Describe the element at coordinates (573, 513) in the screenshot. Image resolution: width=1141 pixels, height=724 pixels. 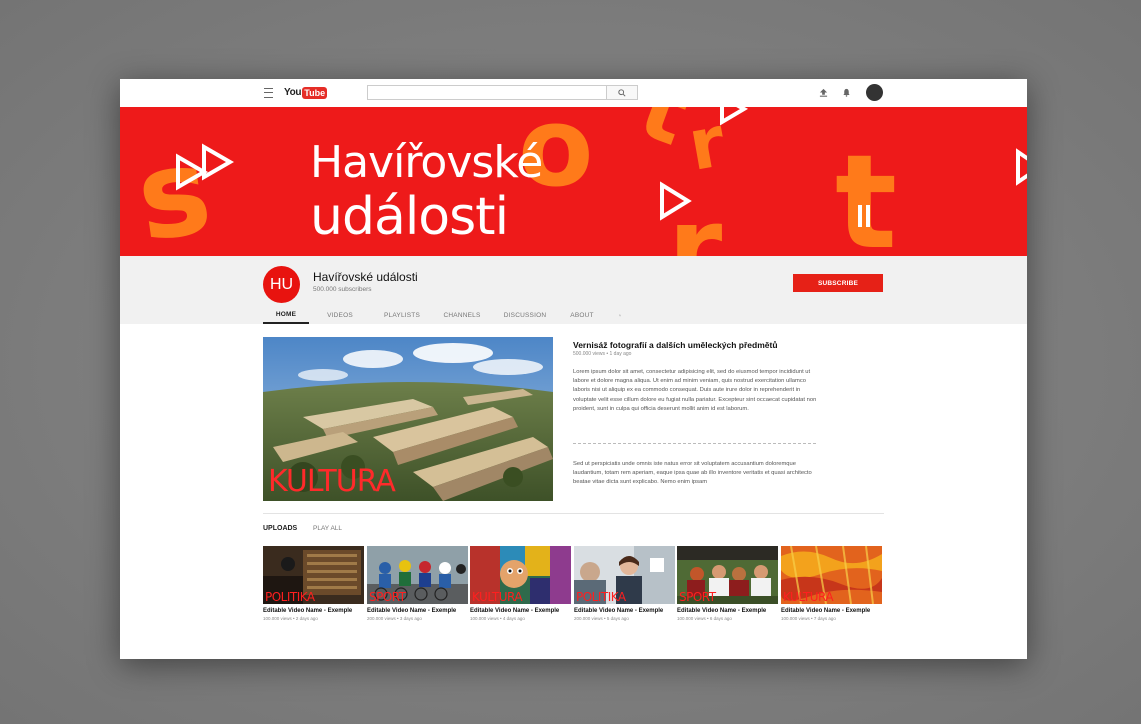
I see `section-divider` at that location.